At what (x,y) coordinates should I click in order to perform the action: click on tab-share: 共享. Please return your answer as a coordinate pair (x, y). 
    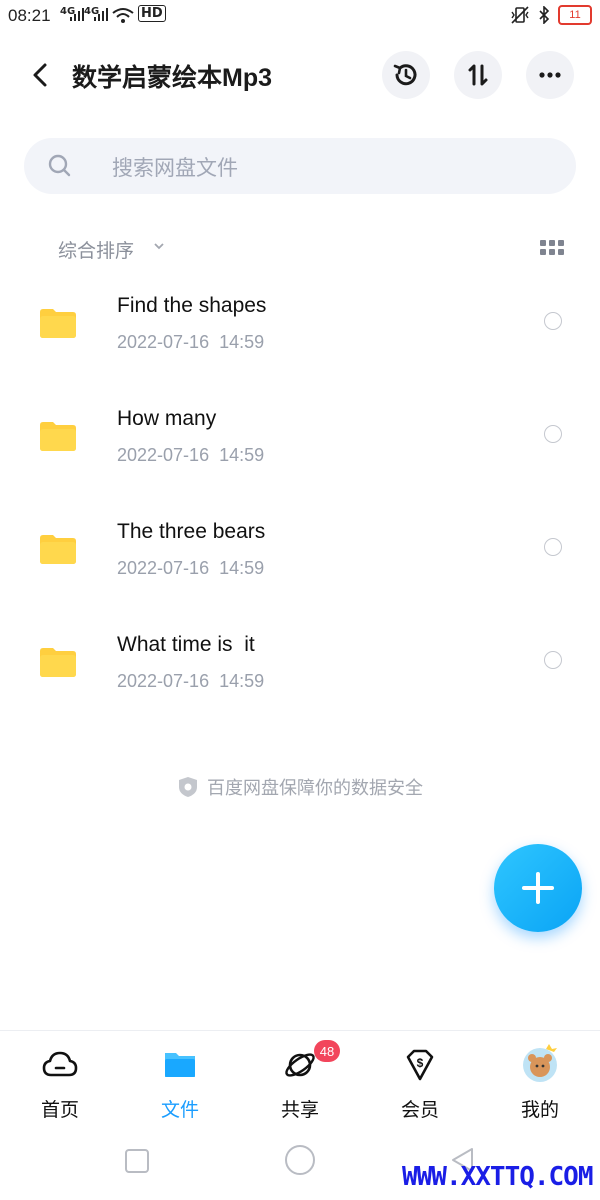
    Looking at the image, I should click on (300, 1081).